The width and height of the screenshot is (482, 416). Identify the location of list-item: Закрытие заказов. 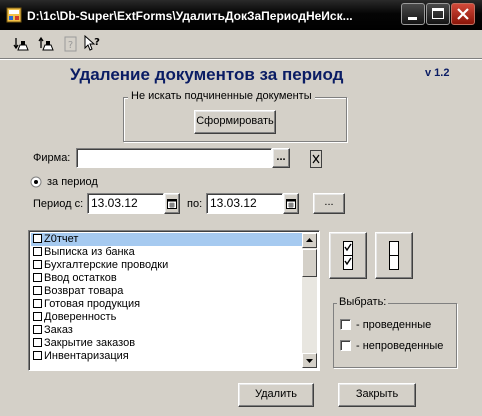
(168, 343).